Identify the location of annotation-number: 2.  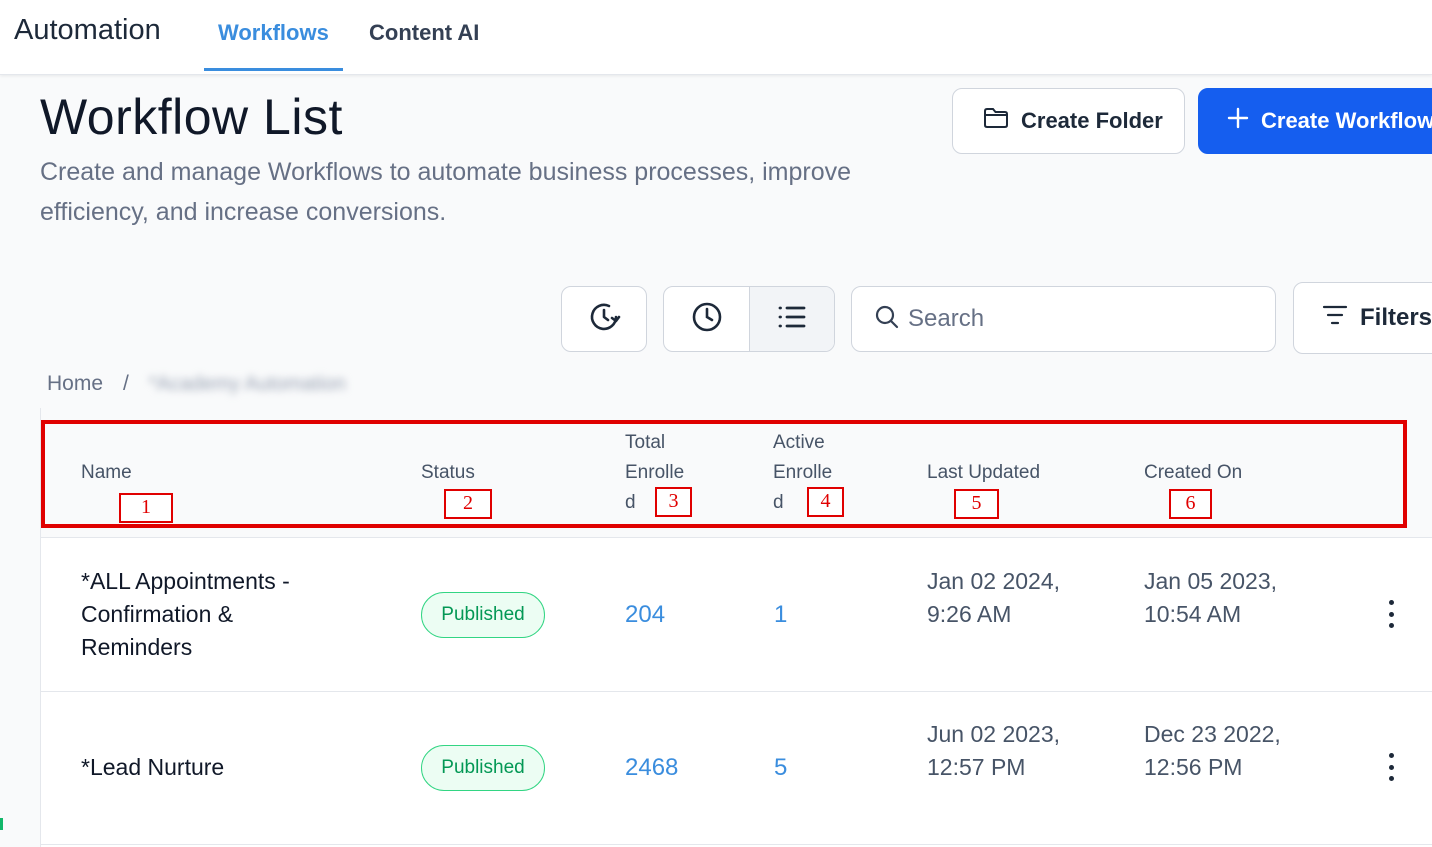
(468, 504).